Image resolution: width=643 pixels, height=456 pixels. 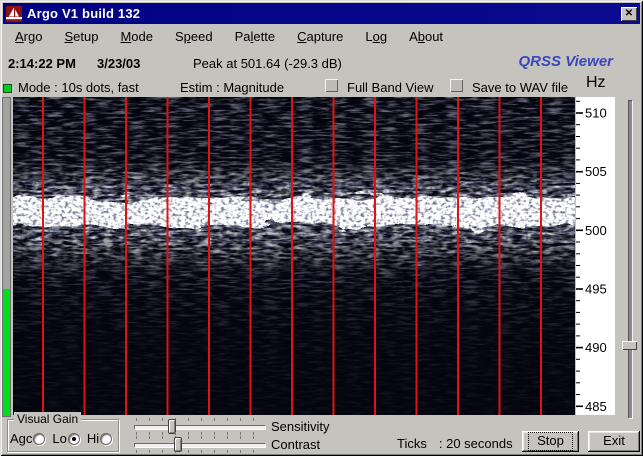 I want to click on menu-bar: Argo Setup Mode Speed Palette Capture Log About, so click(x=321, y=36).